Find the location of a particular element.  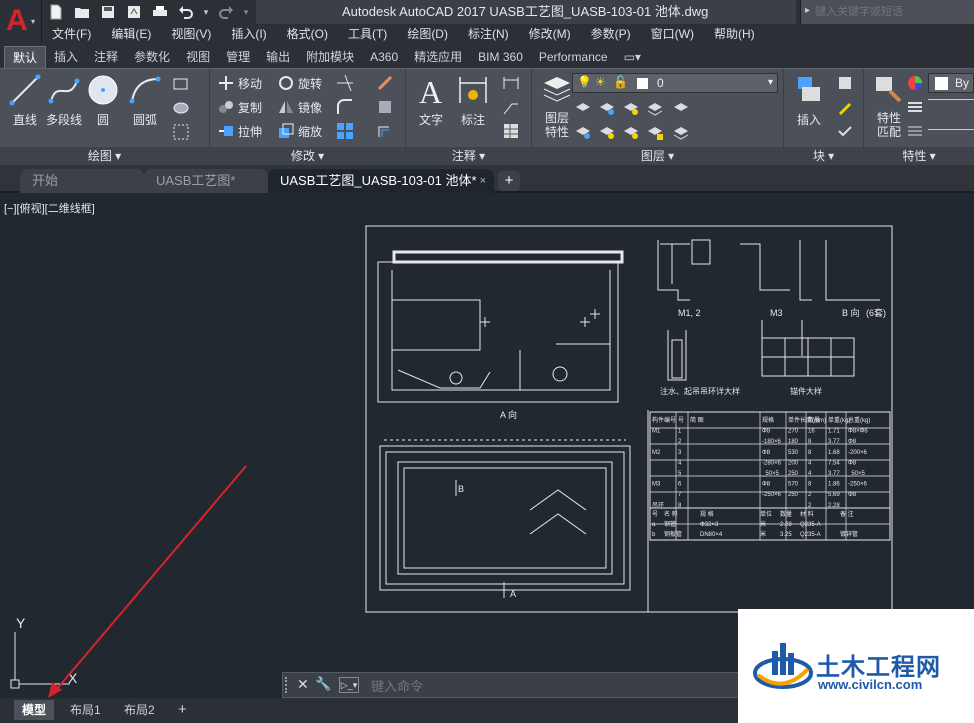

menu-insert: 插入(I) is located at coordinates (248, 34).